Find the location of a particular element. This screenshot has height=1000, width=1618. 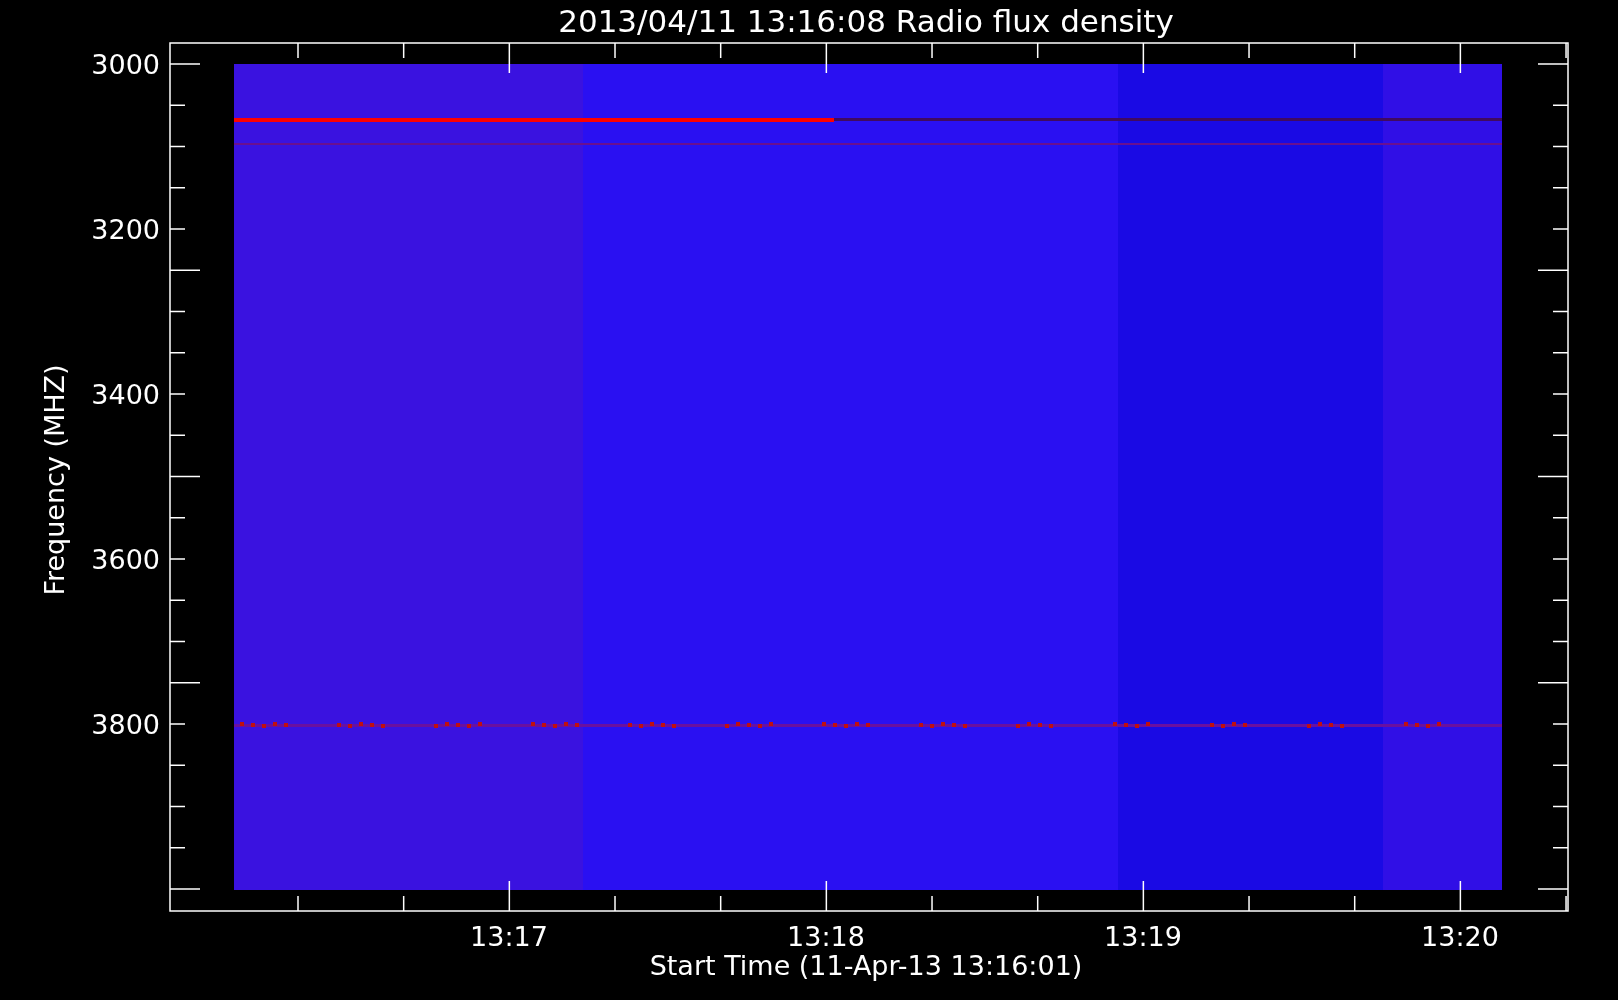

axis-label: Start Time (11-Apr-13 13:16:01) is located at coordinates (866, 965).